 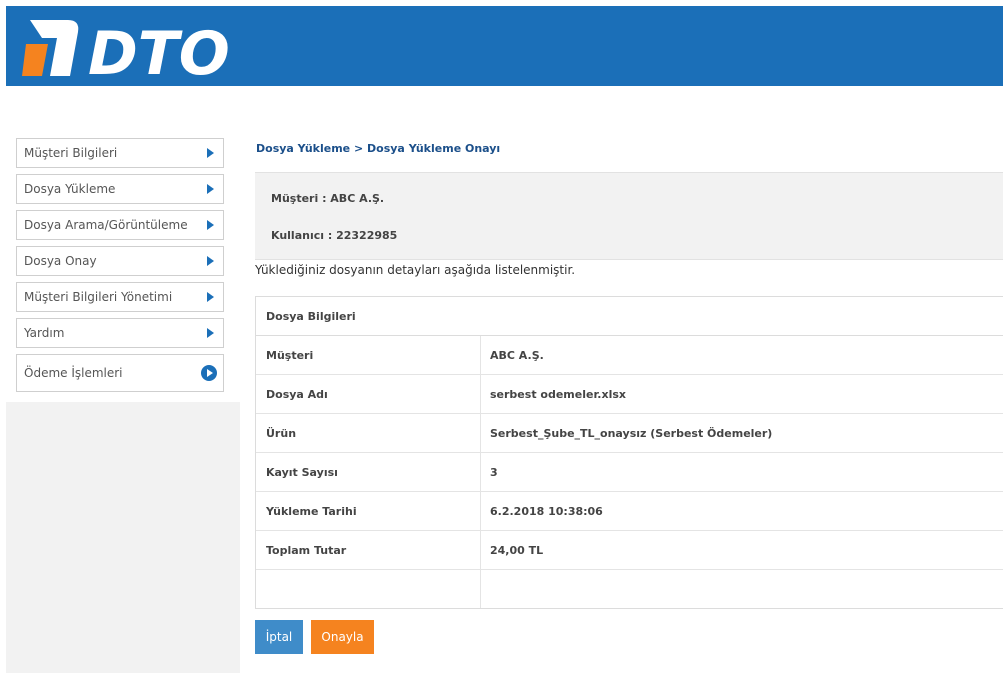 I want to click on row-label: Toplam Tutar, so click(x=368, y=550).